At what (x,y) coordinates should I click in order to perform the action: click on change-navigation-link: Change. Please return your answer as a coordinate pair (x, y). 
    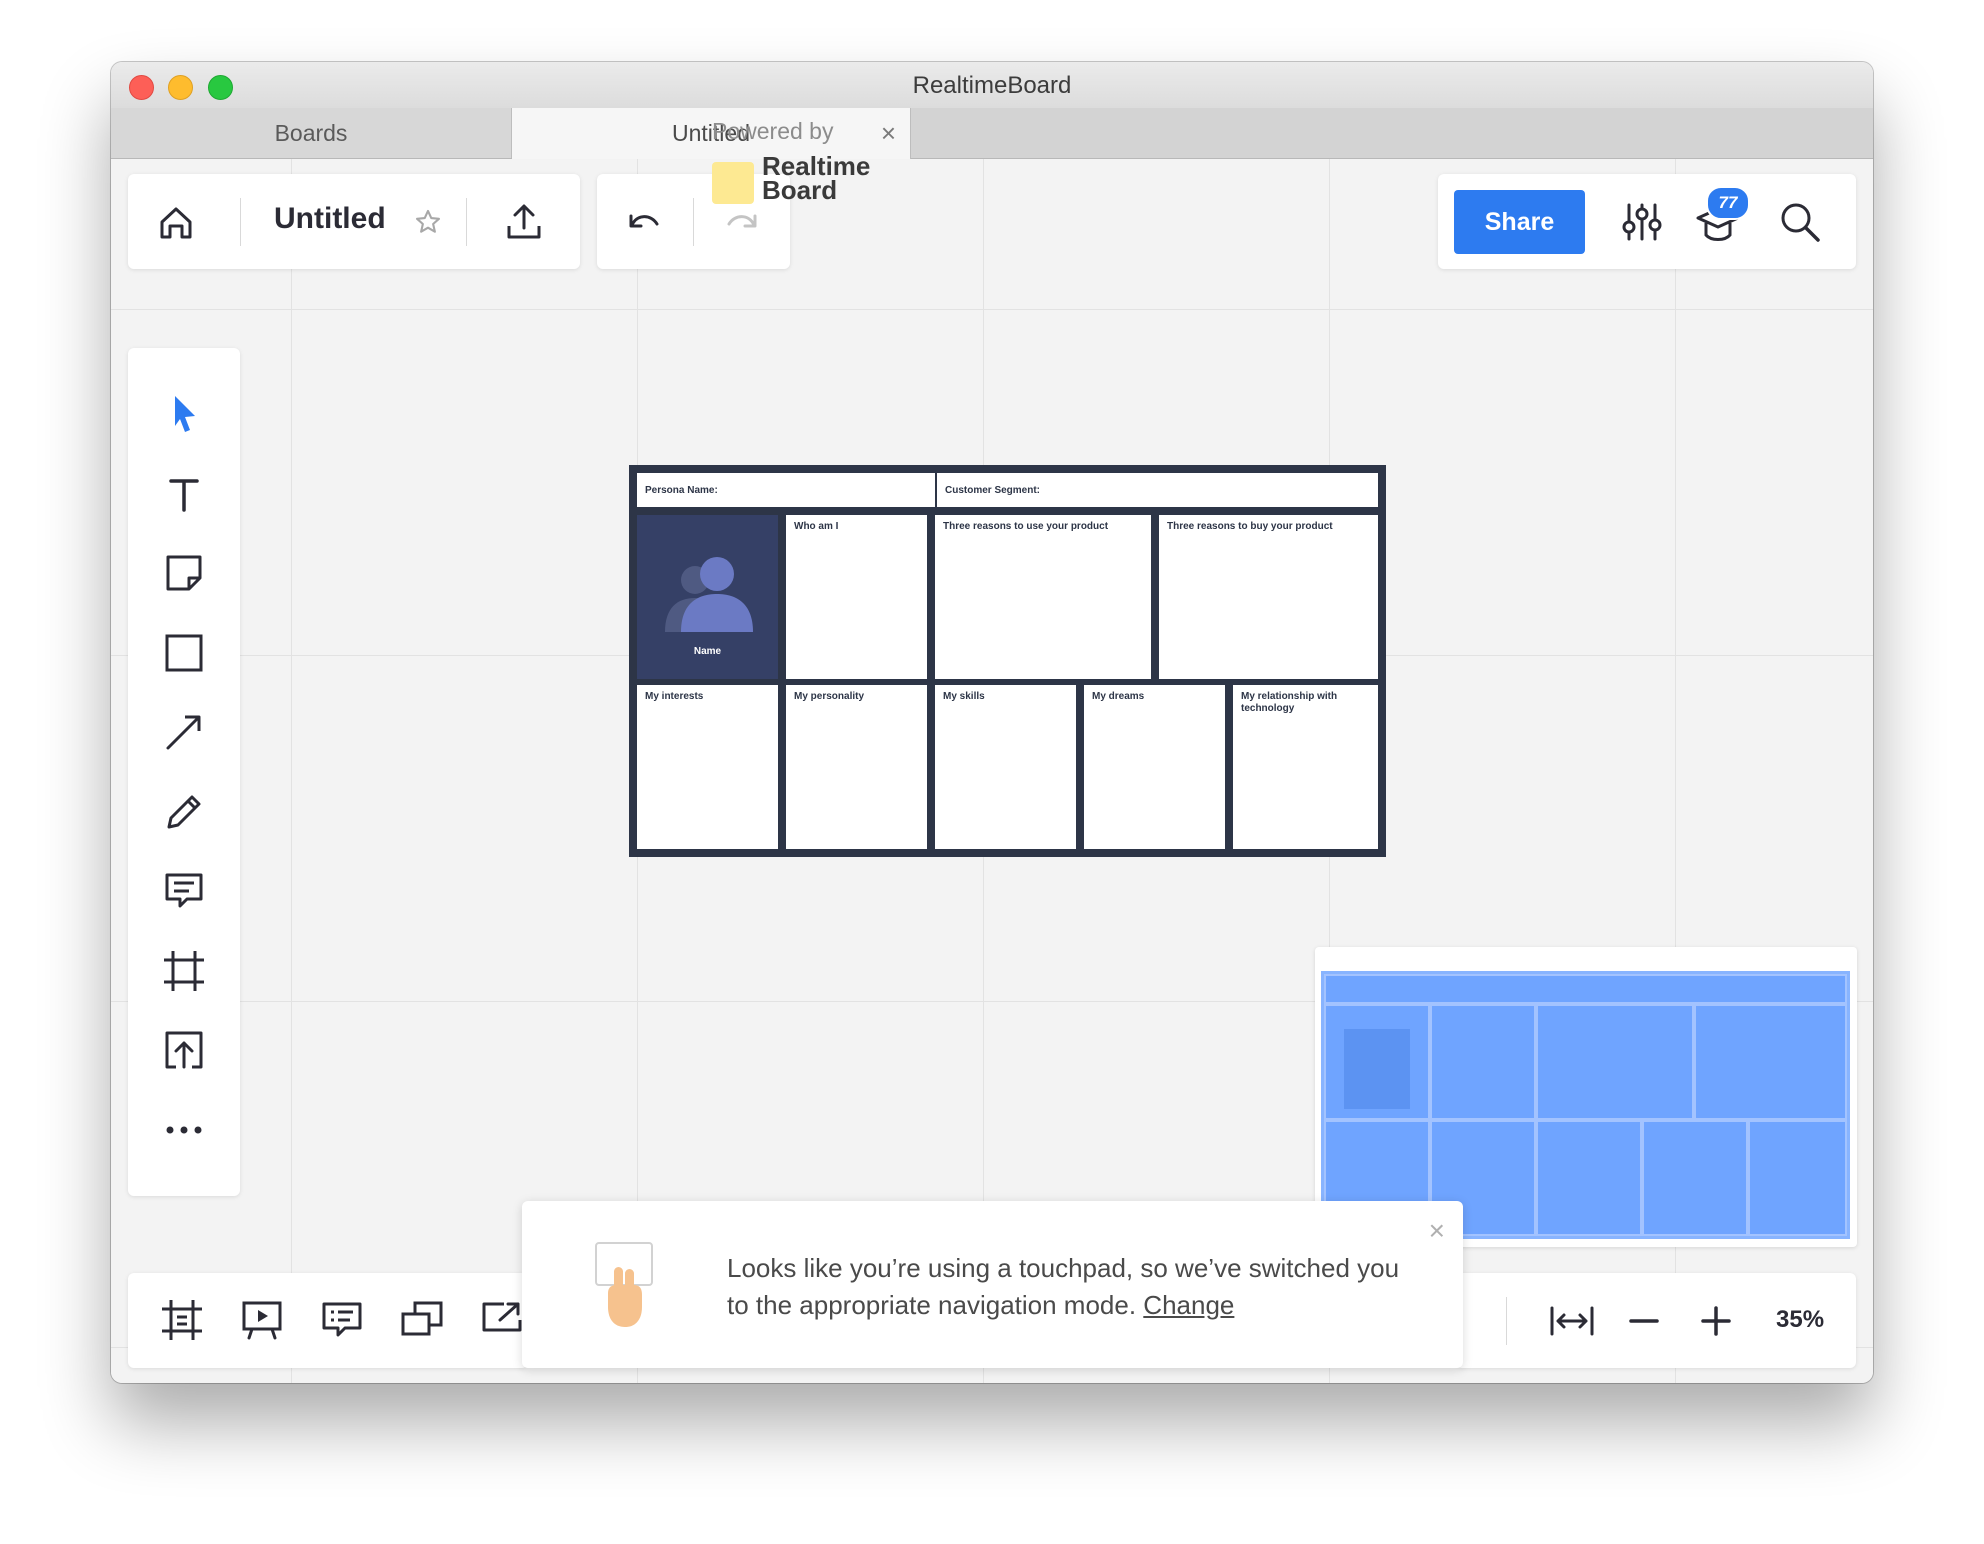
    Looking at the image, I should click on (1188, 1305).